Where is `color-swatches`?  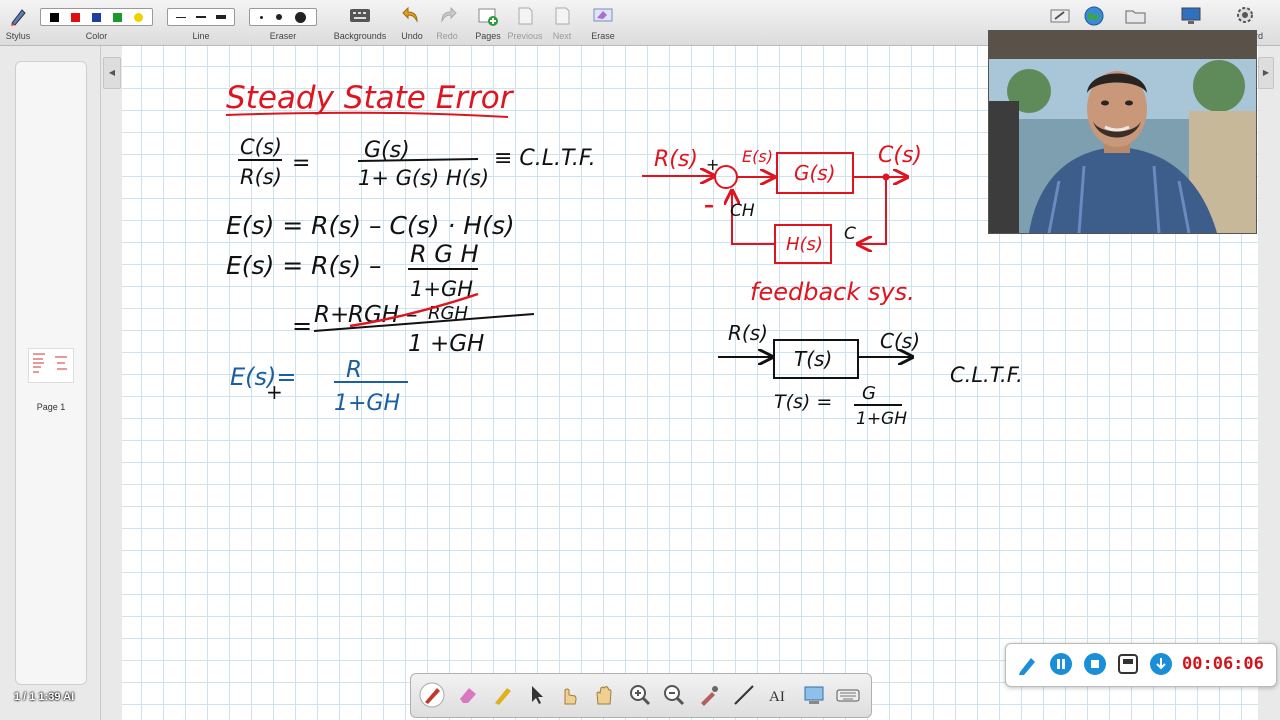 color-swatches is located at coordinates (96, 17).